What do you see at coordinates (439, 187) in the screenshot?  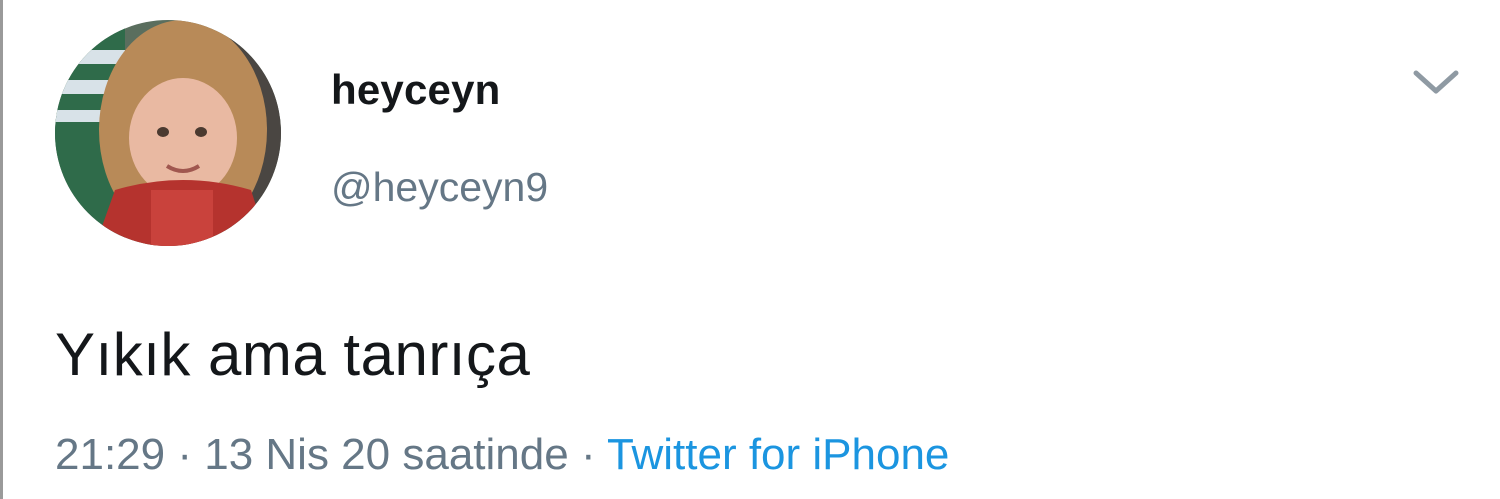 I see `user-handle: @heyceyn9` at bounding box center [439, 187].